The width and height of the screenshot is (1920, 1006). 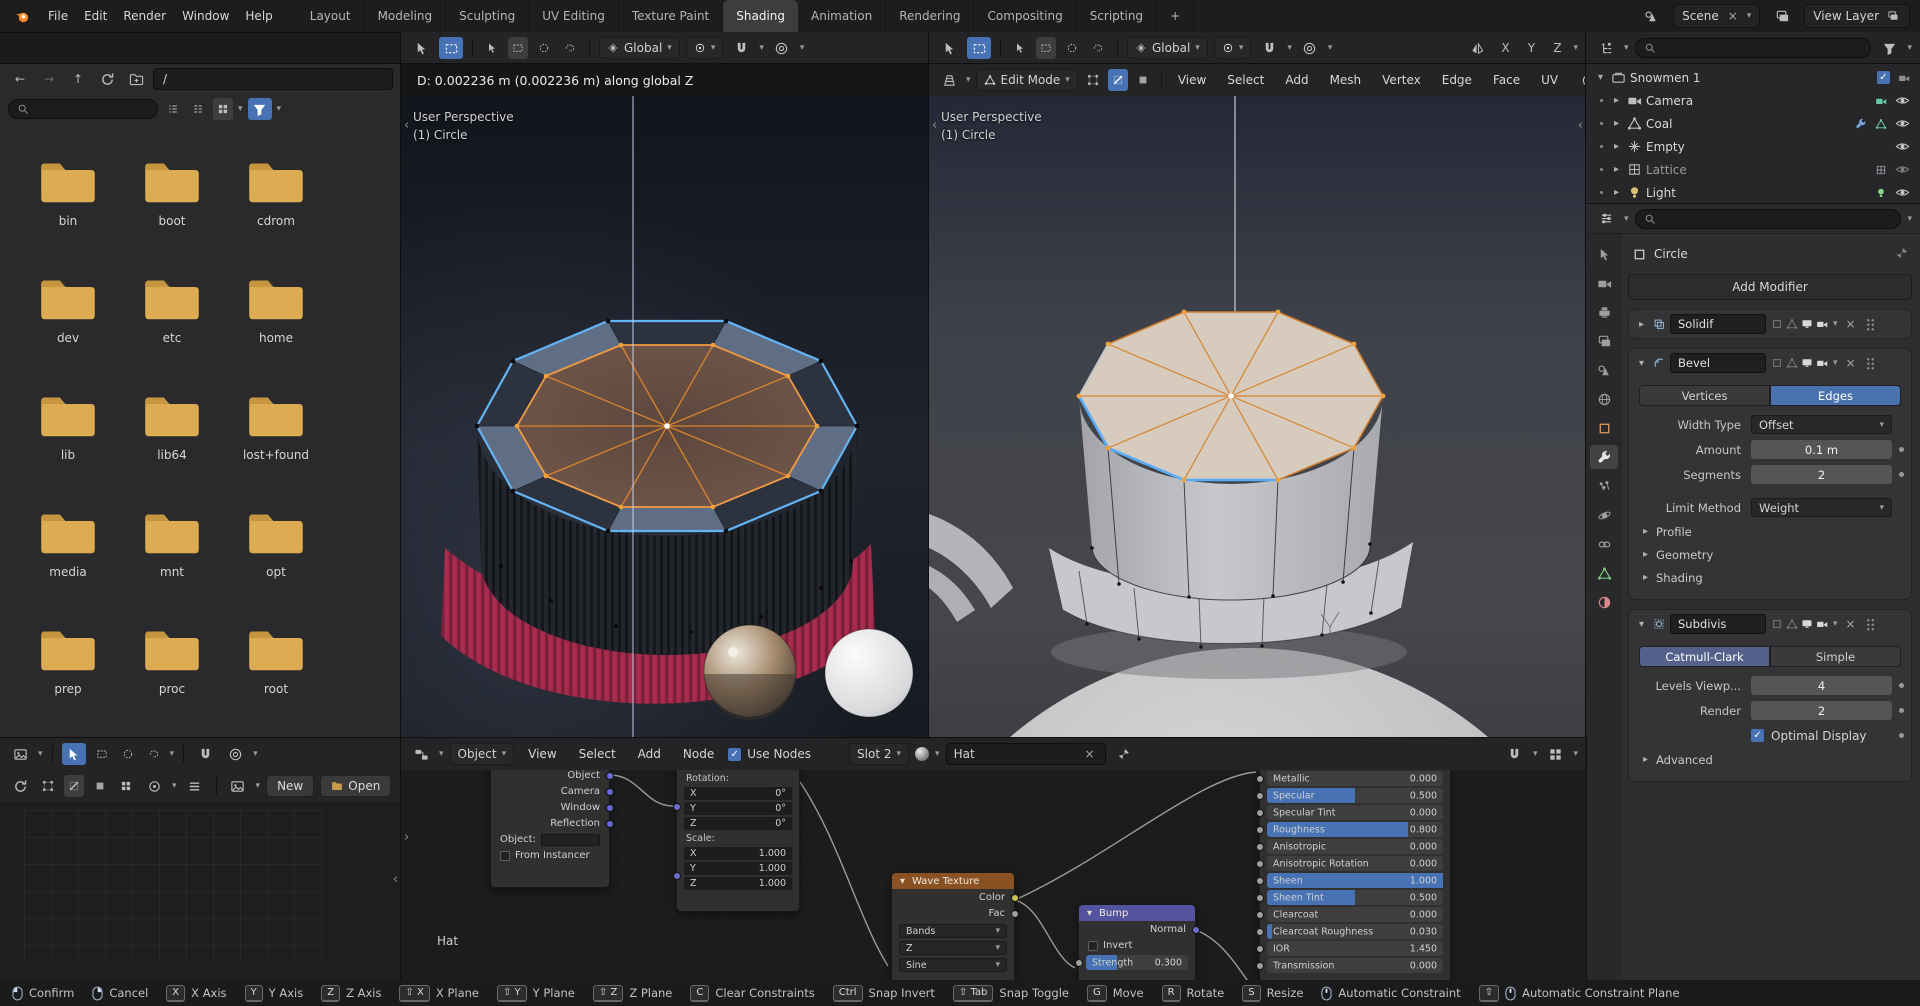 I want to click on display-on-cage-toggle, so click(x=1777, y=324).